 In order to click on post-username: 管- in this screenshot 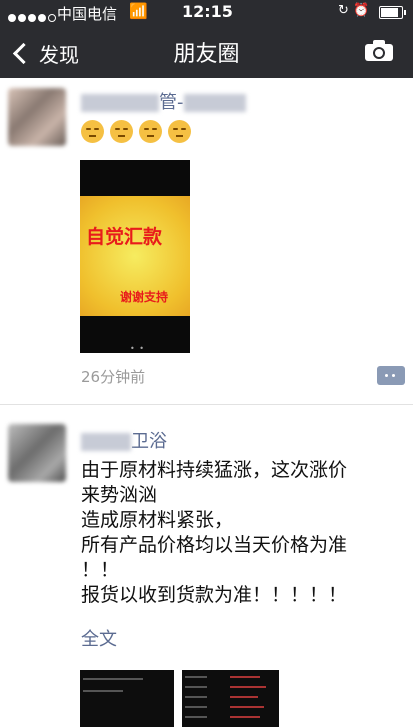, I will do `click(163, 101)`.